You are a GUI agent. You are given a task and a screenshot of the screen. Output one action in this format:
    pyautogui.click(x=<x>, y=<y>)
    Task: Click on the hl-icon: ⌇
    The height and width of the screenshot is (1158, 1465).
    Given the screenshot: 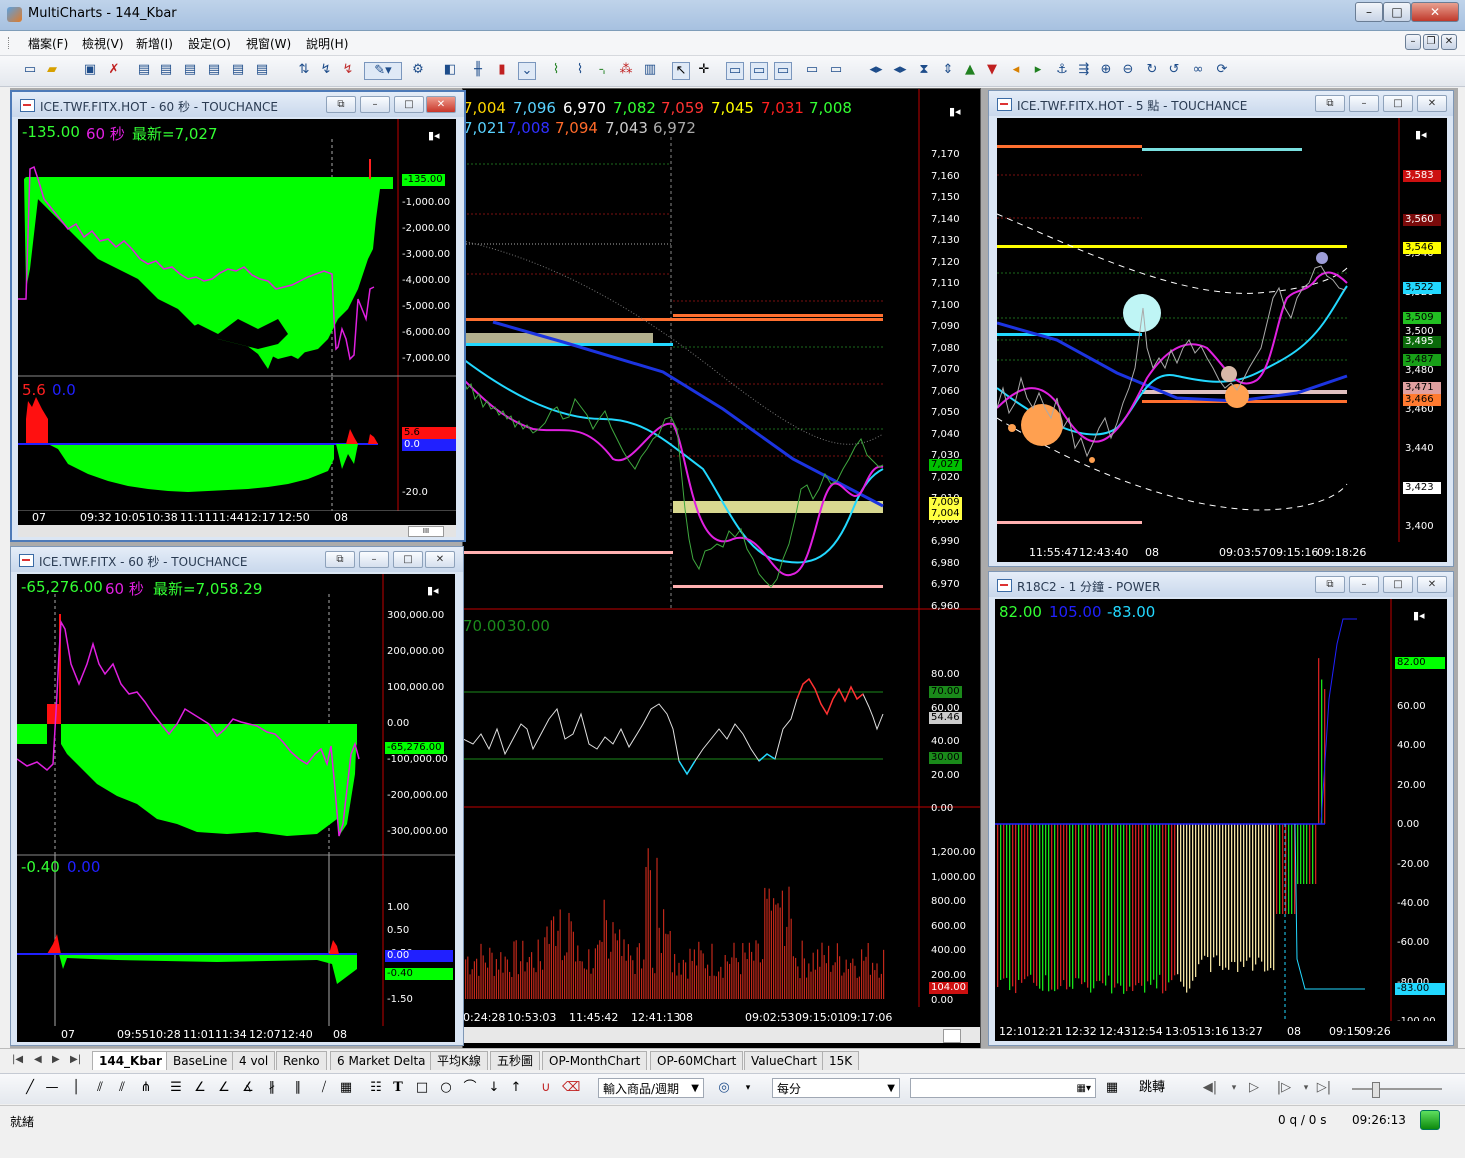 What is the action you would take?
    pyautogui.click(x=580, y=70)
    